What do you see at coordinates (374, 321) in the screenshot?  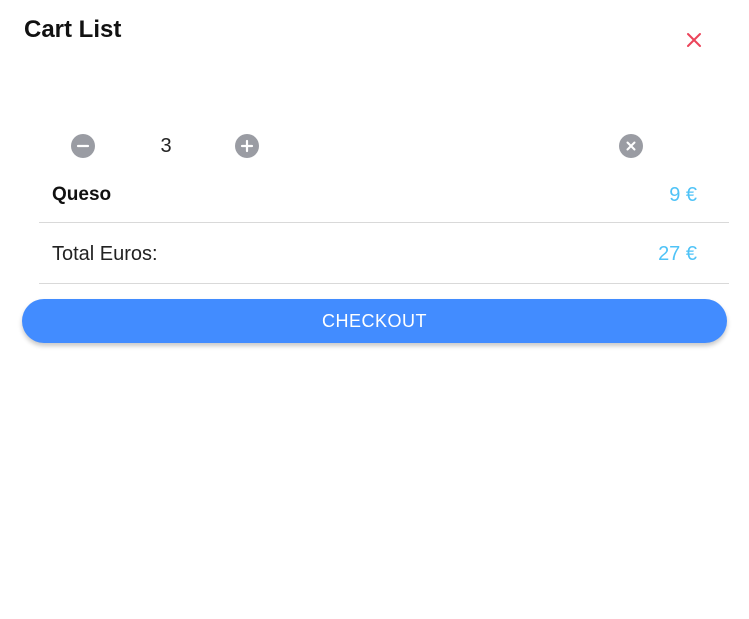 I see `checkout-button: CHECKOUT` at bounding box center [374, 321].